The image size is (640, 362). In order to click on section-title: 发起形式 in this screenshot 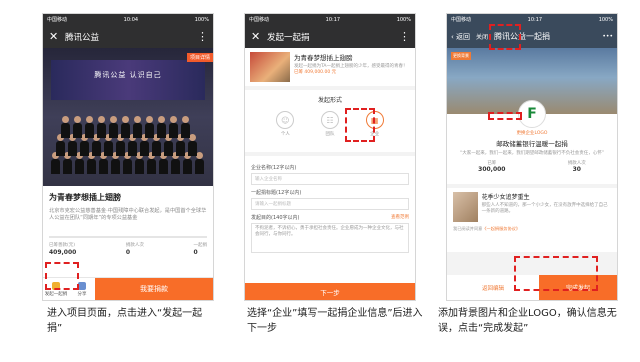, I will do `click(329, 100)`.